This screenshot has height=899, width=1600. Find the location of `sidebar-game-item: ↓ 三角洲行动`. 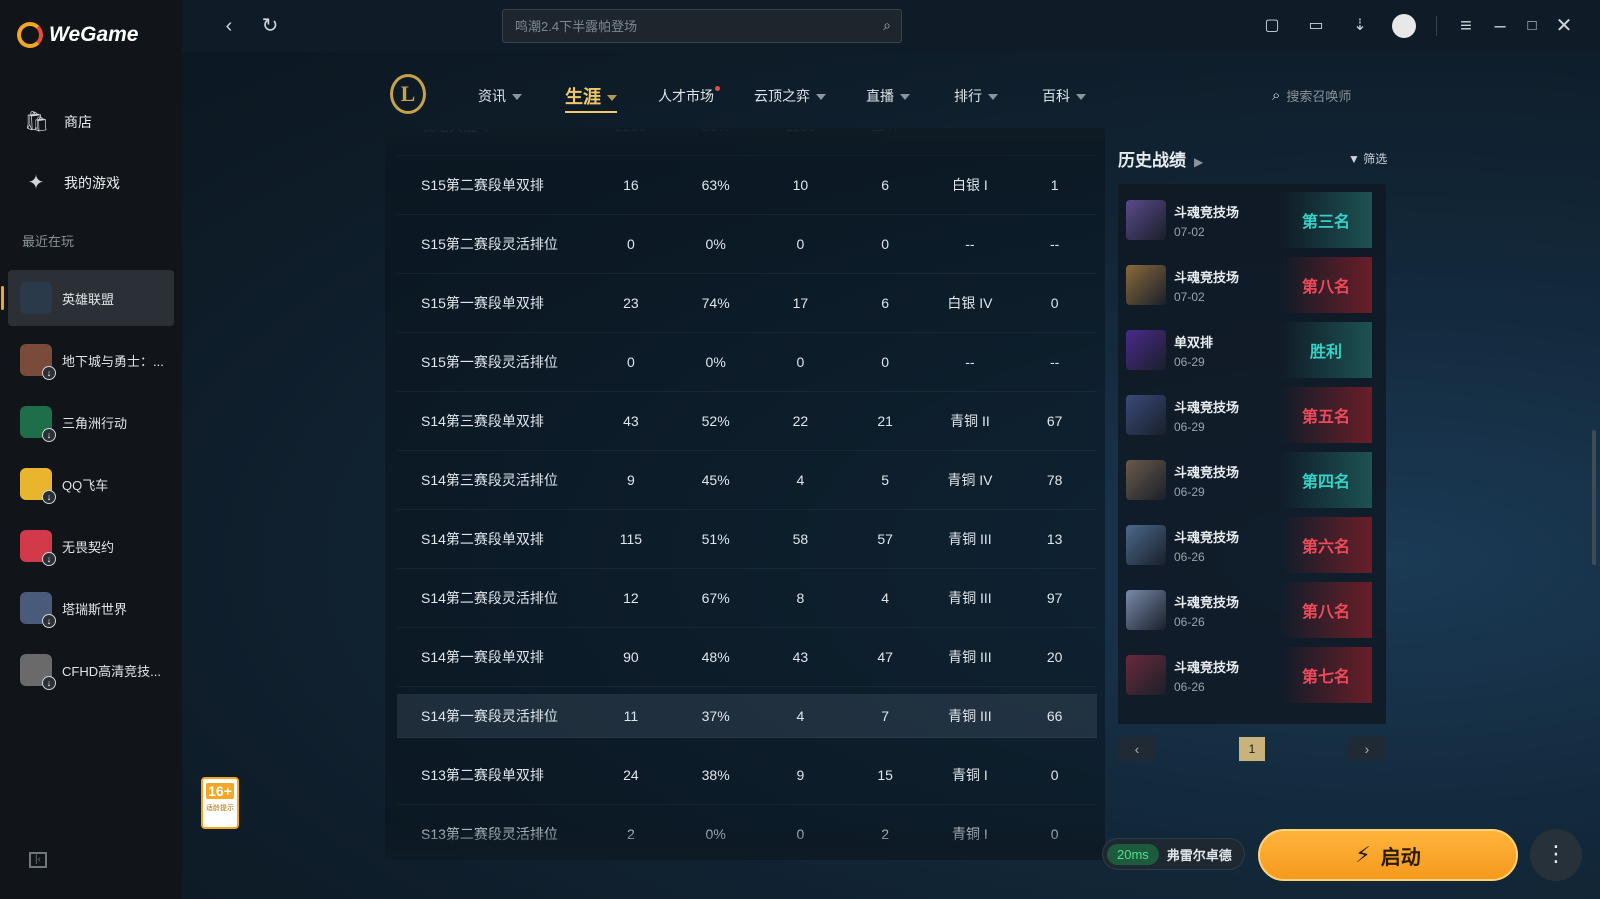

sidebar-game-item: ↓ 三角洲行动 is located at coordinates (91, 422).